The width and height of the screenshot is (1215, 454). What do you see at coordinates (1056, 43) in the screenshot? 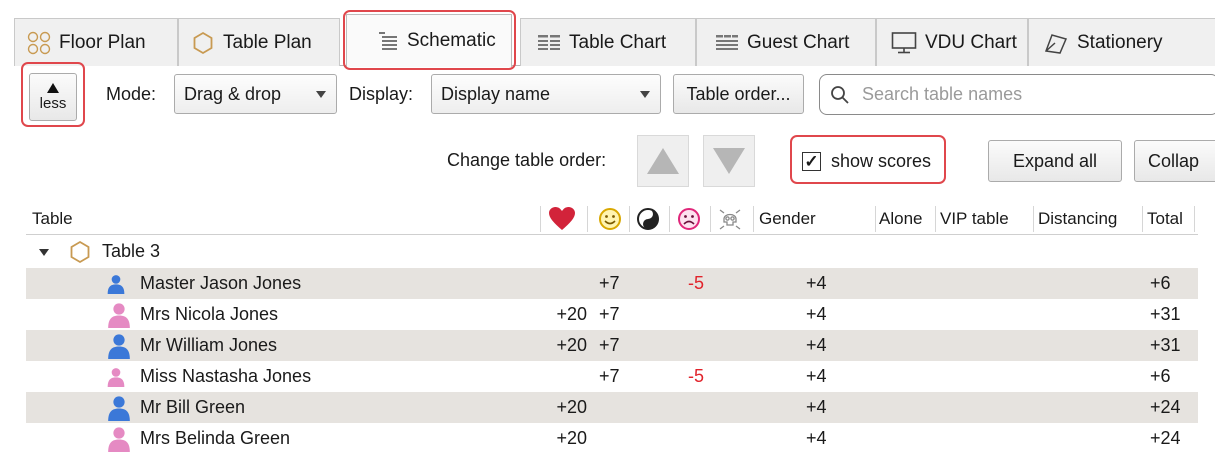
I see `stationery-icon` at bounding box center [1056, 43].